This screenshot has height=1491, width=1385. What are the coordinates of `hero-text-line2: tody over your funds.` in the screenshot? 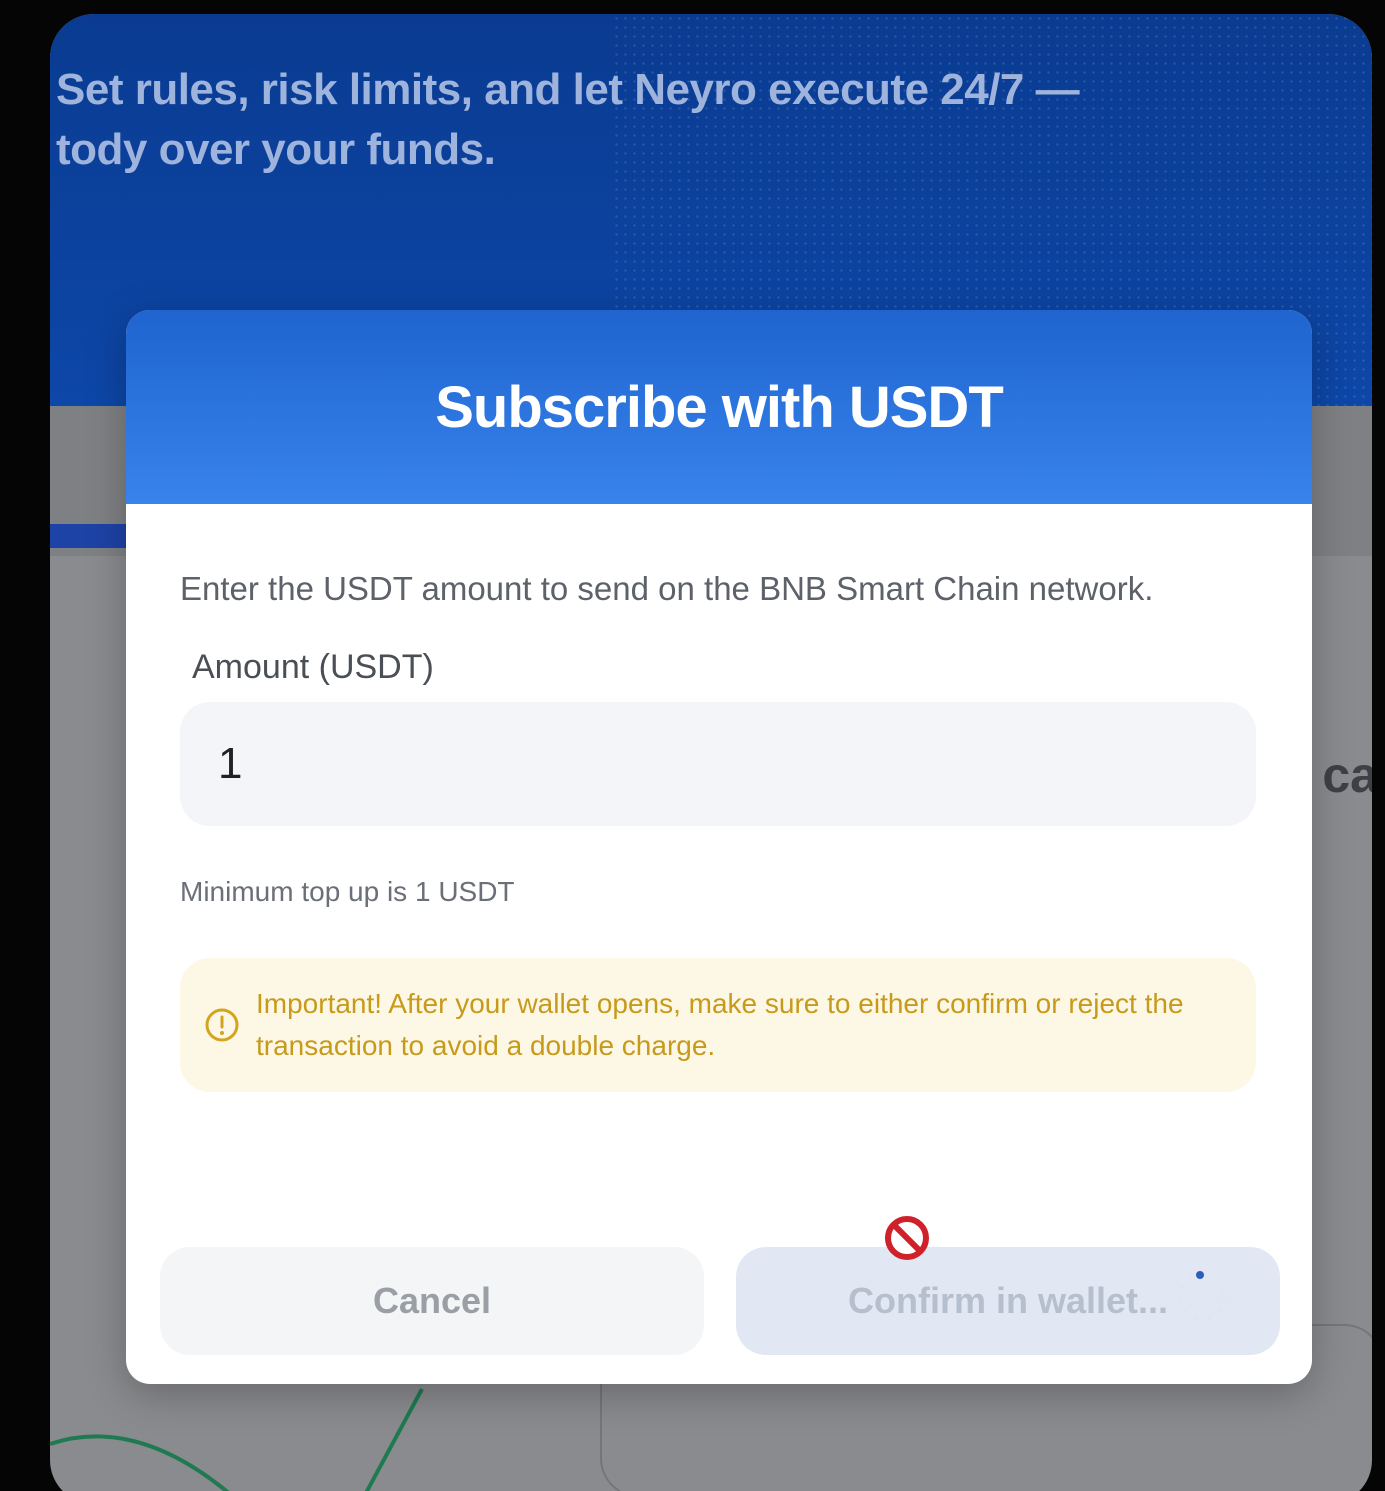 It's located at (276, 149).